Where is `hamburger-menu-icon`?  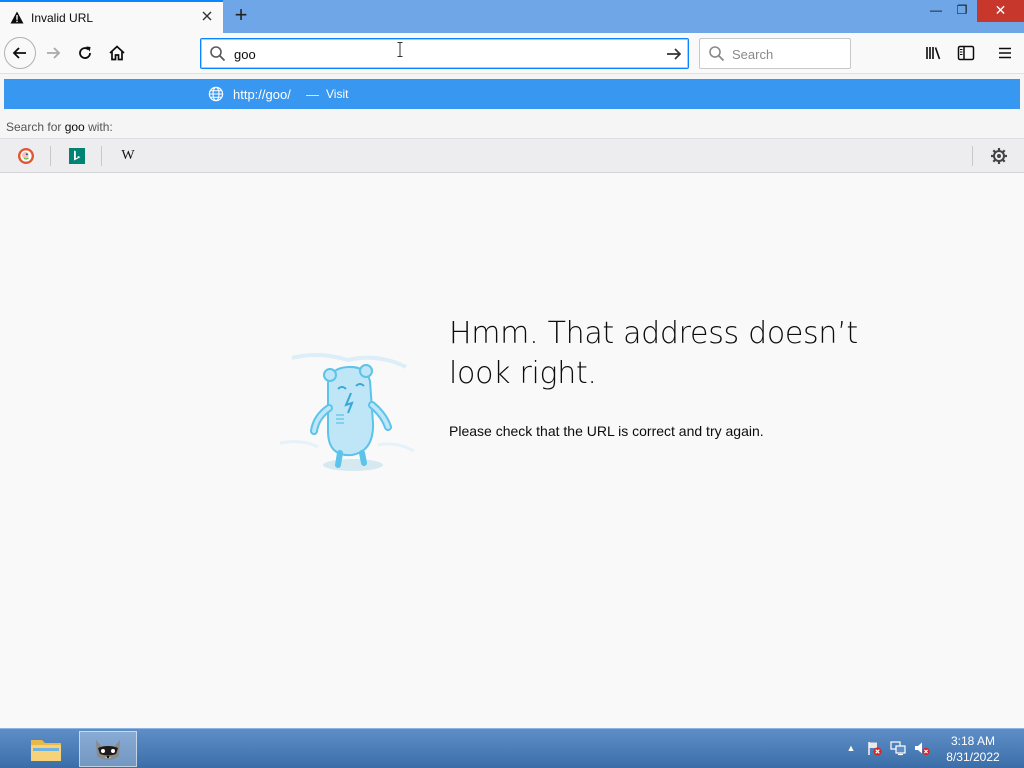 hamburger-menu-icon is located at coordinates (1005, 53).